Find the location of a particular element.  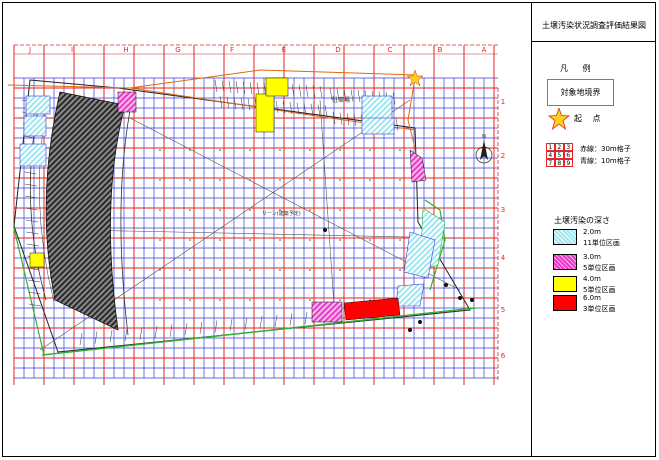

red-grid-label: 赤線：30m格子 is located at coordinates (605, 149).